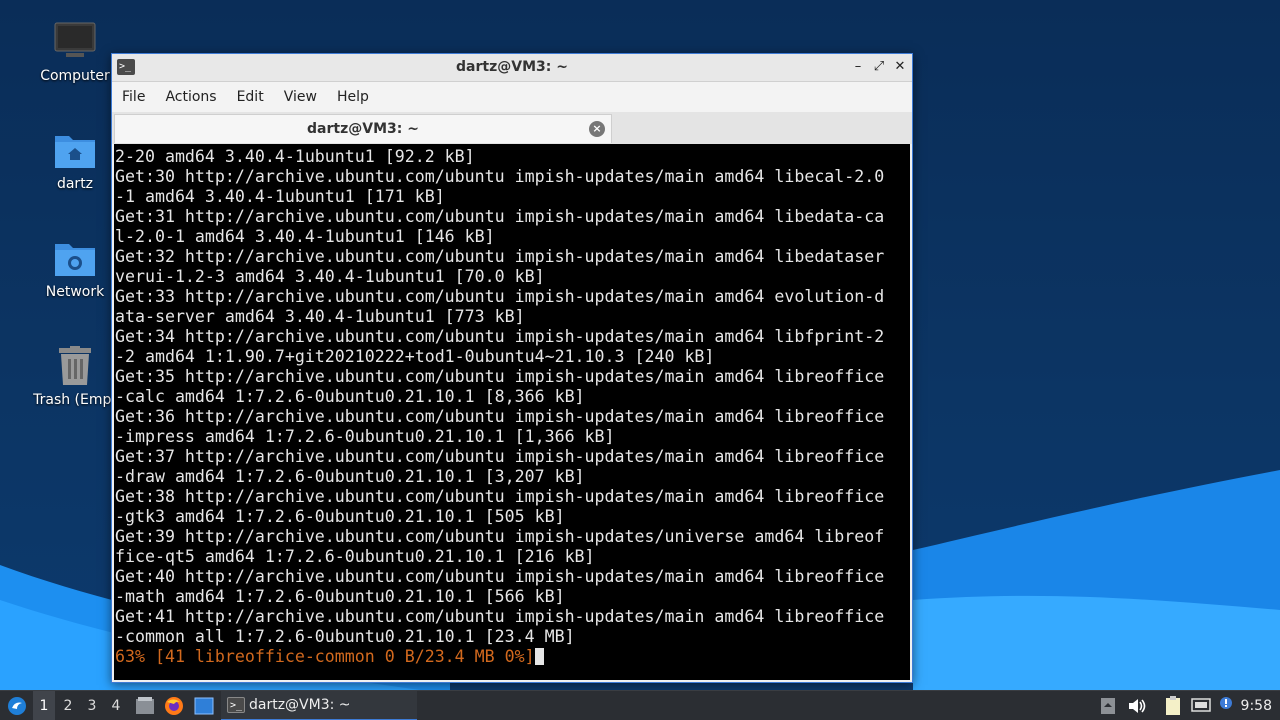 This screenshot has width=1280, height=720. I want to click on file-manager-launcher, so click(145, 705).